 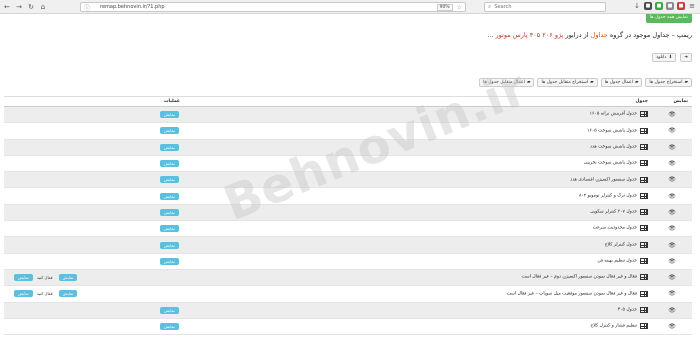 What do you see at coordinates (7, 7) in the screenshot?
I see `back-icon: ←` at bounding box center [7, 7].